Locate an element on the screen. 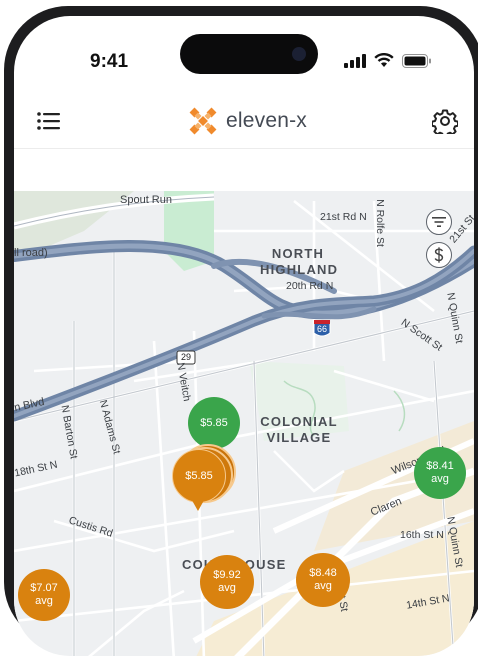 The height and width of the screenshot is (656, 478). road-21st-rd: 21st Rd N is located at coordinates (343, 217).